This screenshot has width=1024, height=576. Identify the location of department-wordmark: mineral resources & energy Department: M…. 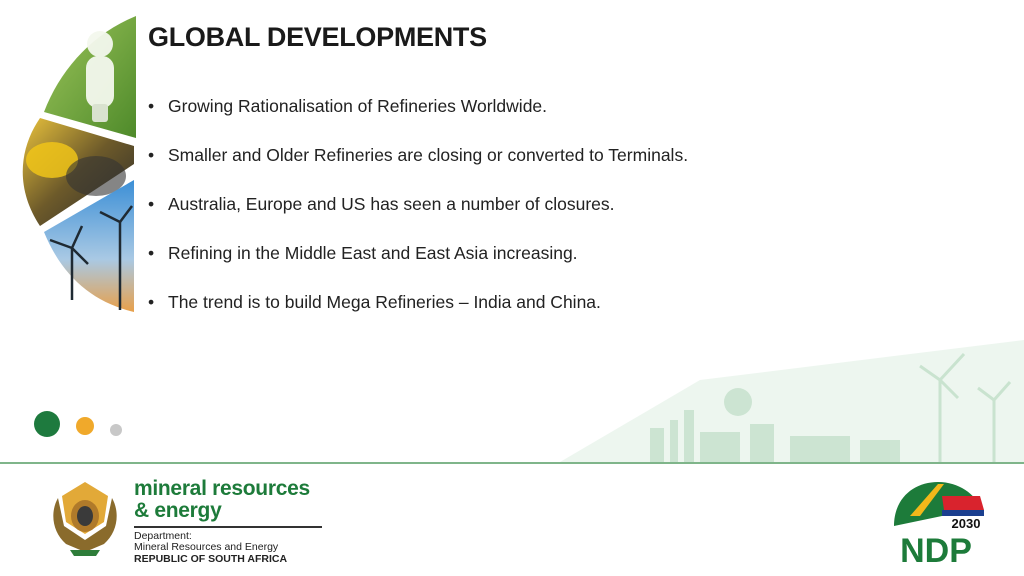
(228, 521).